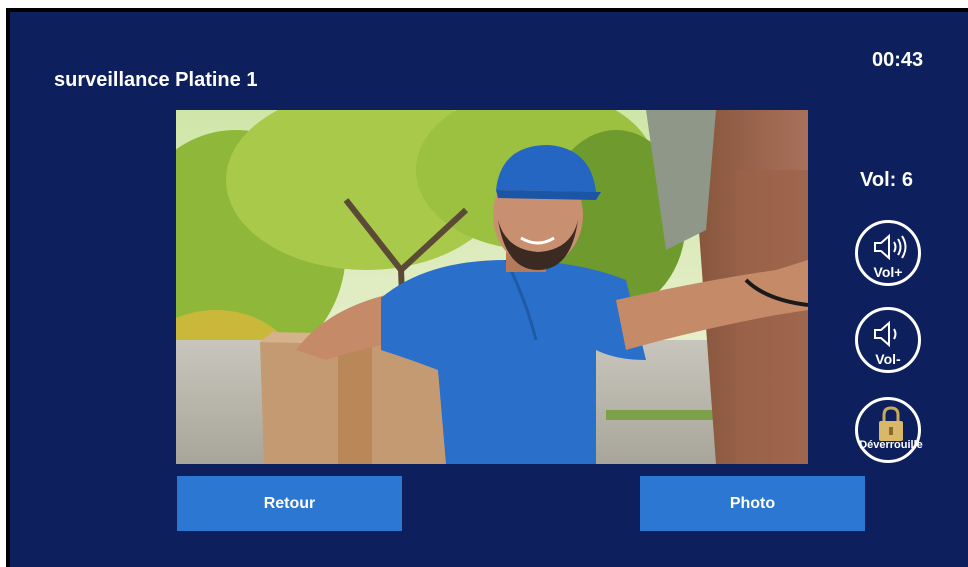 The height and width of the screenshot is (567, 968). I want to click on volume-down-button: Vol-, so click(888, 340).